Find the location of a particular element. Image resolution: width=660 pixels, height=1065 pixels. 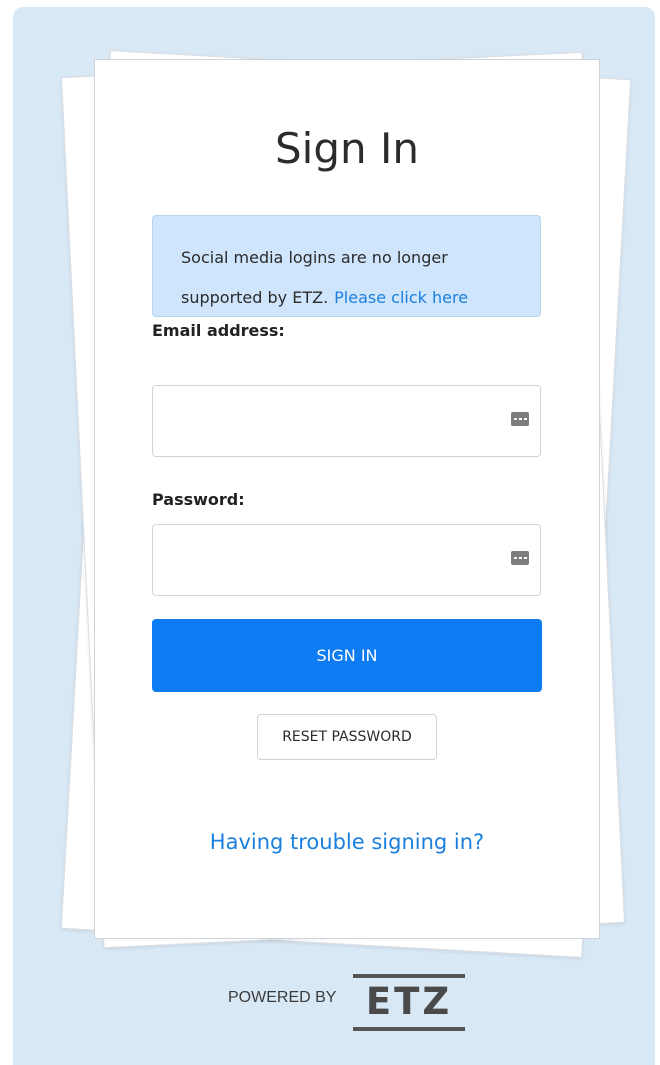

powered-by-footer: POWERED BY ETZ is located at coordinates (330, 1002).